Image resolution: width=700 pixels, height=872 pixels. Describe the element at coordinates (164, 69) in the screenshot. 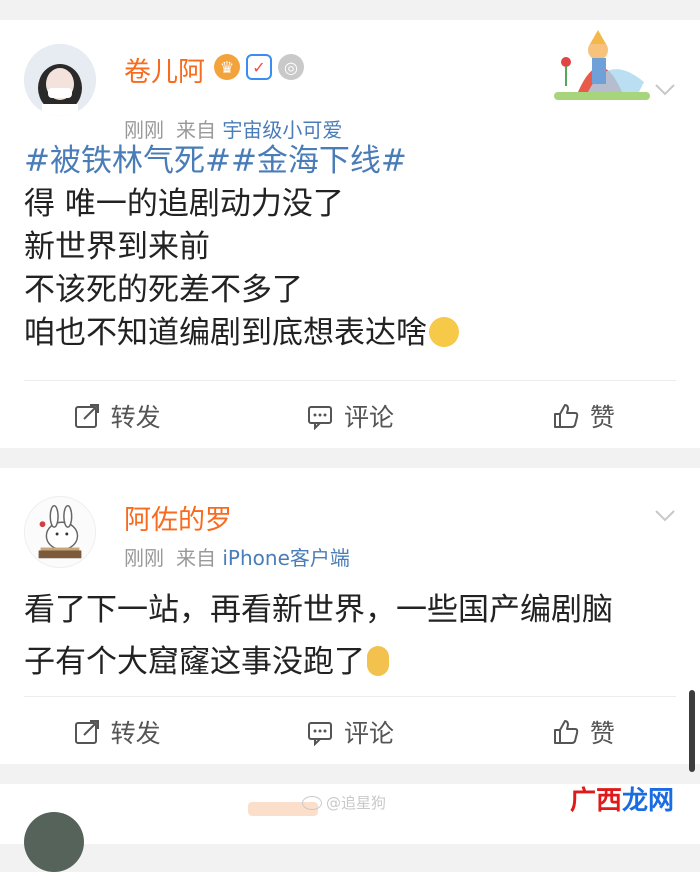

I see `username: 卷儿阿` at that location.